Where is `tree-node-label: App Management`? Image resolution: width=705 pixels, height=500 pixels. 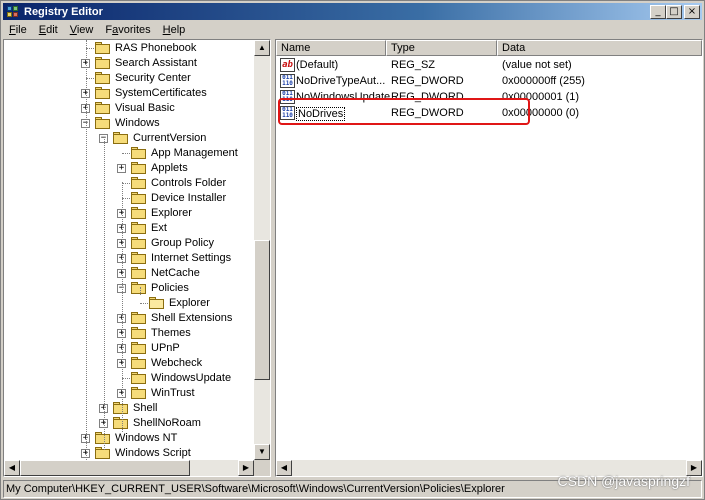 tree-node-label: App Management is located at coordinates (194, 153).